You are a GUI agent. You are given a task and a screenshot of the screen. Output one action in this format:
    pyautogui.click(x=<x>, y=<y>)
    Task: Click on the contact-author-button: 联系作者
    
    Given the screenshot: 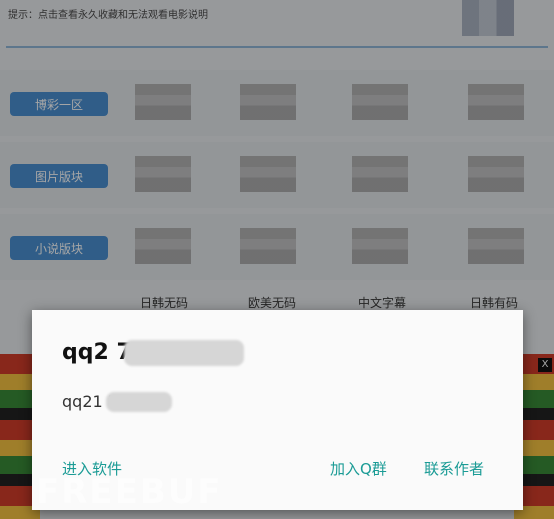 What is the action you would take?
    pyautogui.click(x=454, y=468)
    